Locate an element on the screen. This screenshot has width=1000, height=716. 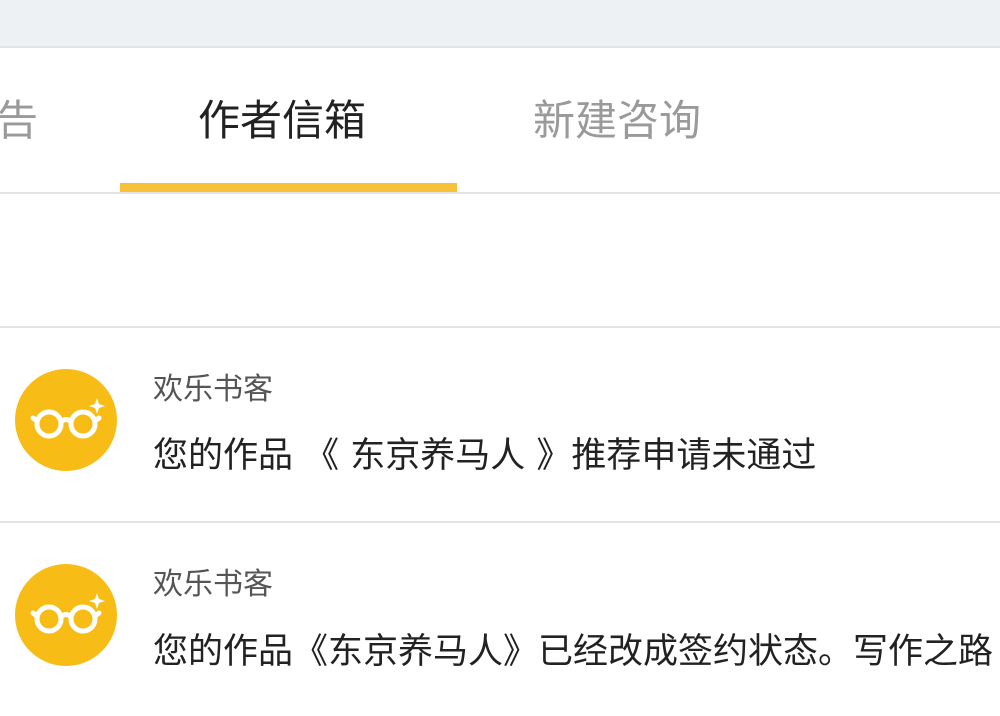
tab-notice: 告 is located at coordinates (19, 121).